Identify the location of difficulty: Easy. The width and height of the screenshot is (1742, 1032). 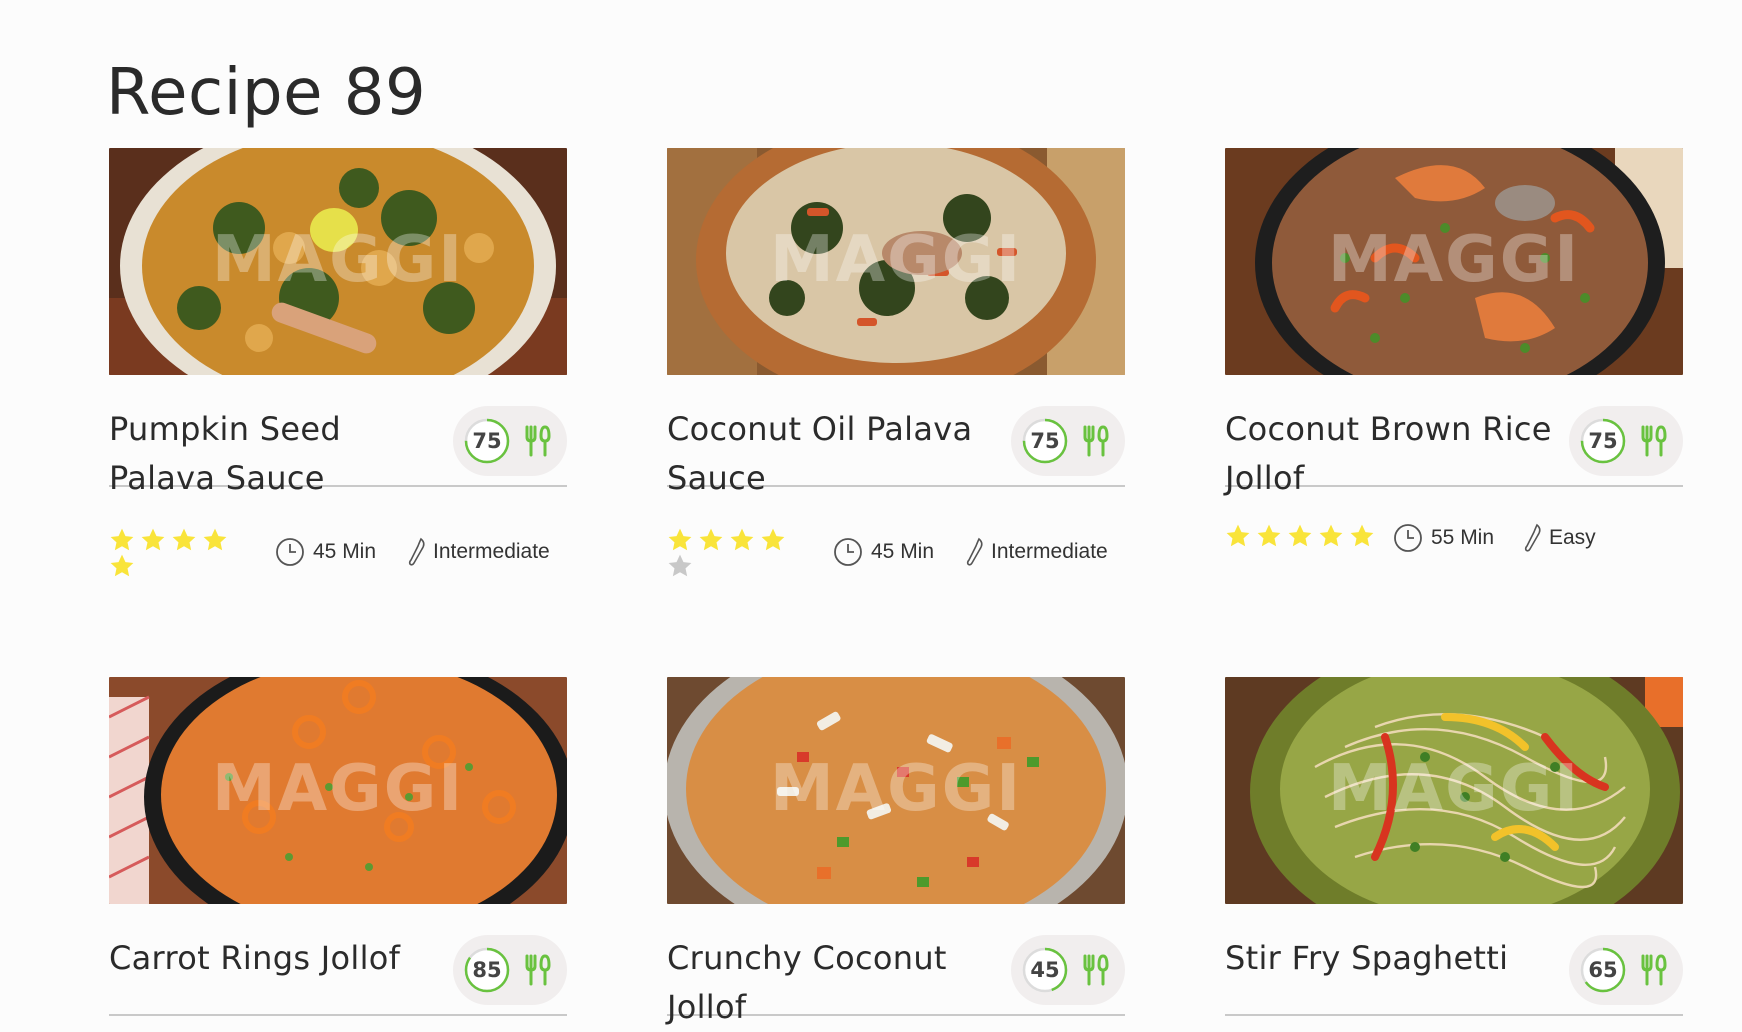
(1559, 538).